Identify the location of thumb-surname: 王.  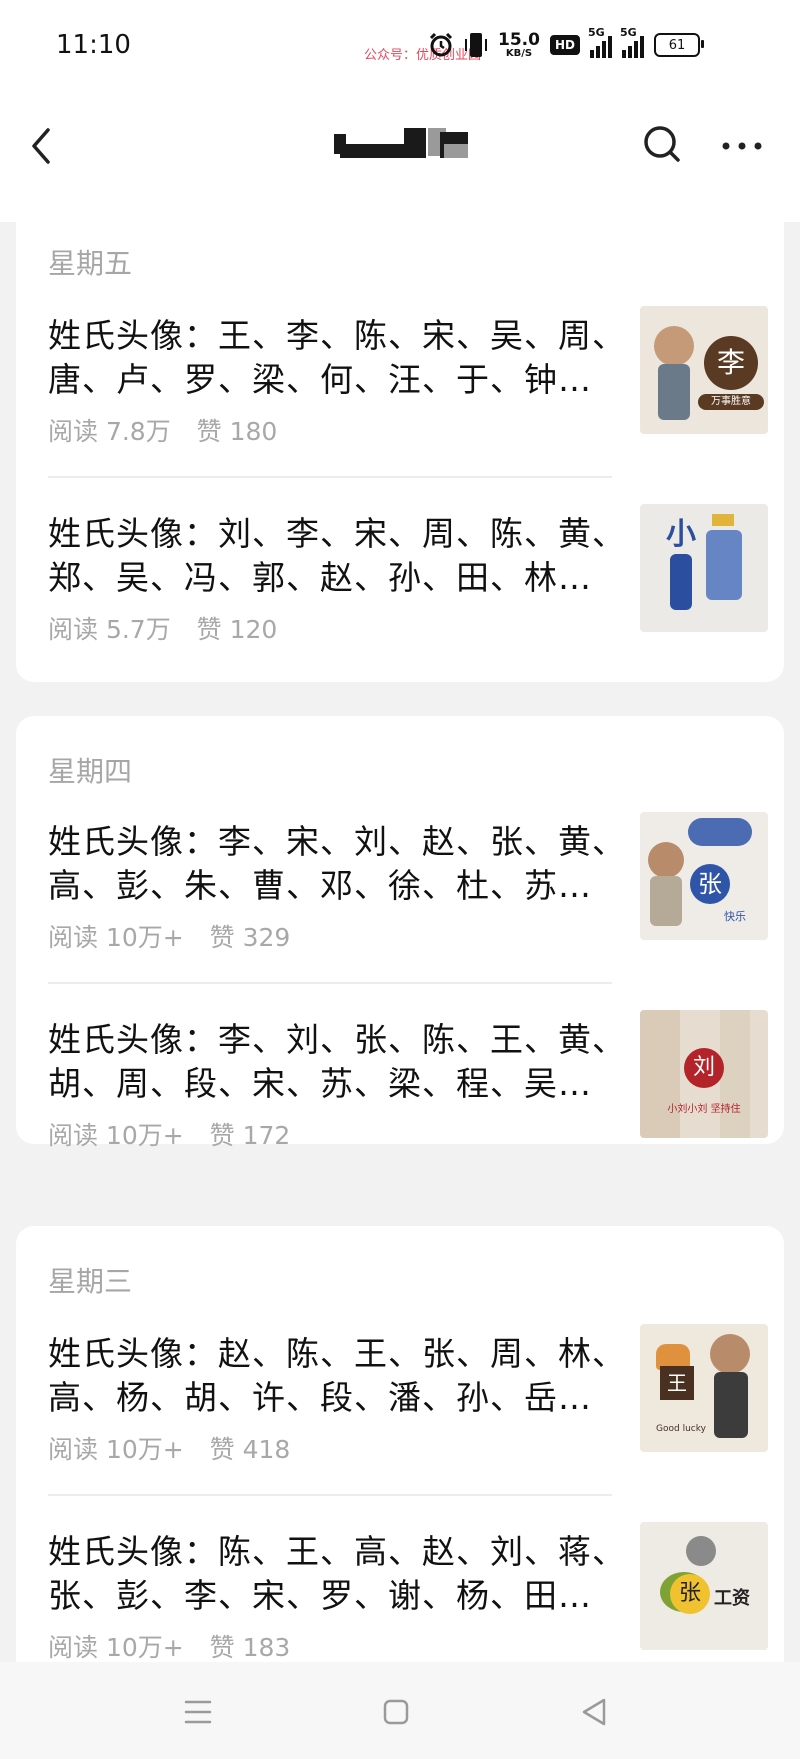
(677, 1383).